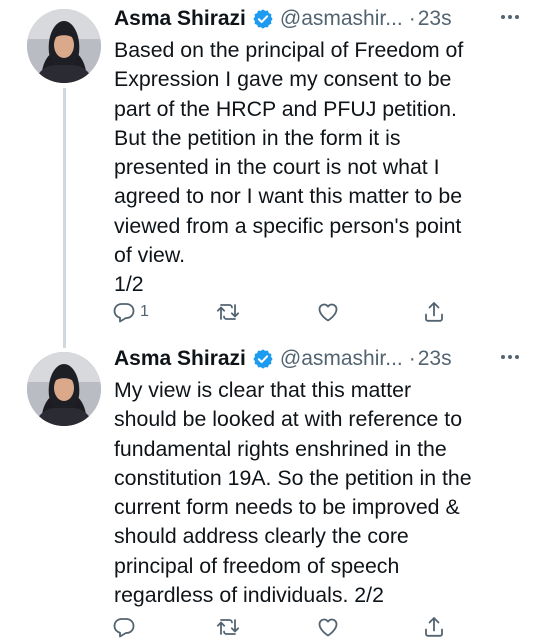 This screenshot has height=642, width=539. I want to click on tweet-text-line: presented in the court is not what I, so click(277, 167).